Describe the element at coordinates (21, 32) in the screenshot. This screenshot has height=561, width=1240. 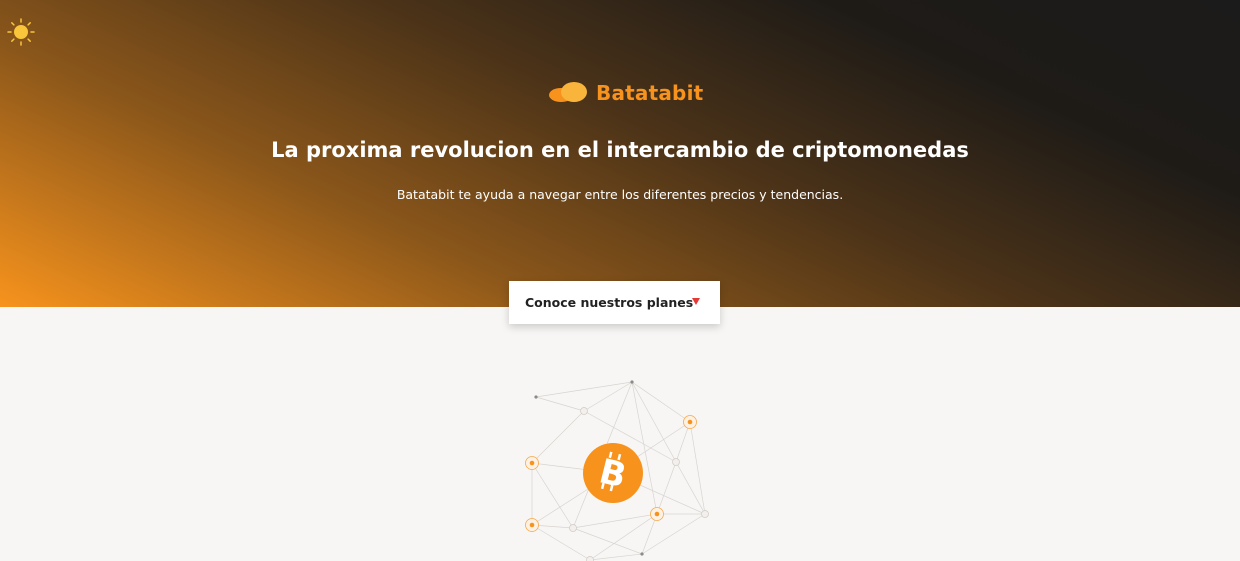
I see `sun-icon` at that location.